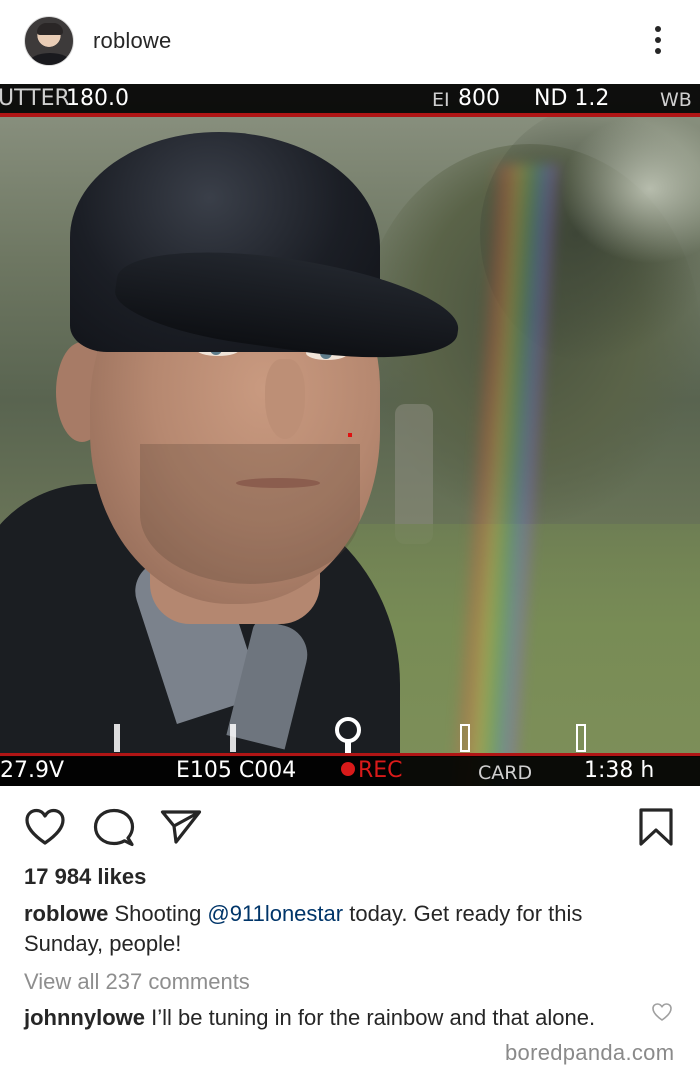 The width and height of the screenshot is (700, 1075). Describe the element at coordinates (662, 1012) in the screenshot. I see `comment-like-heart-icon` at that location.